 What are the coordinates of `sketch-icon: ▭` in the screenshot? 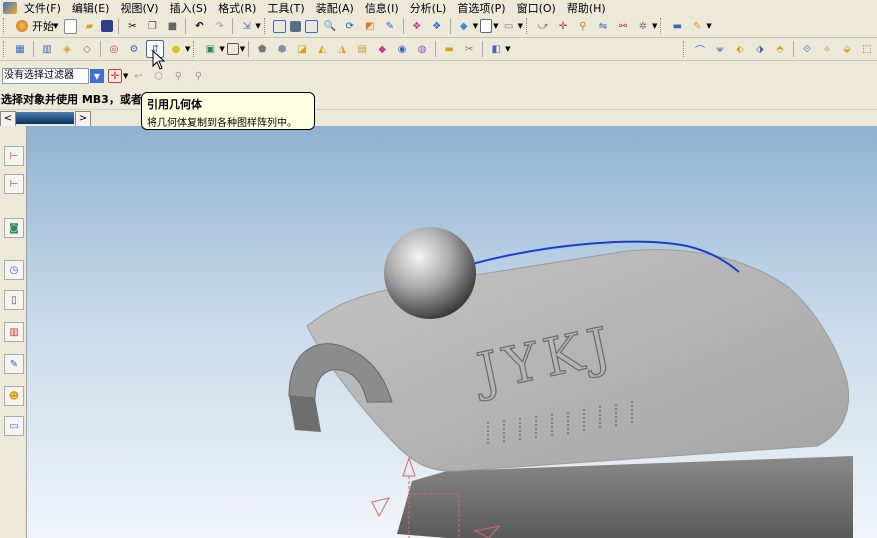 It's located at (509, 26).